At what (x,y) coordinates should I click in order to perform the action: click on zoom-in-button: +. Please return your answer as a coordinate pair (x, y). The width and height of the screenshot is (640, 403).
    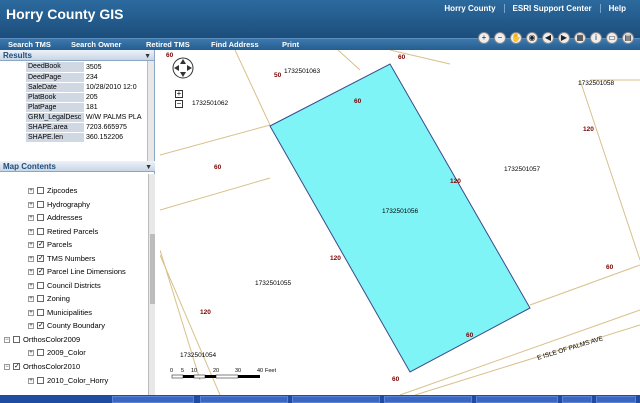
    Looking at the image, I should click on (179, 94).